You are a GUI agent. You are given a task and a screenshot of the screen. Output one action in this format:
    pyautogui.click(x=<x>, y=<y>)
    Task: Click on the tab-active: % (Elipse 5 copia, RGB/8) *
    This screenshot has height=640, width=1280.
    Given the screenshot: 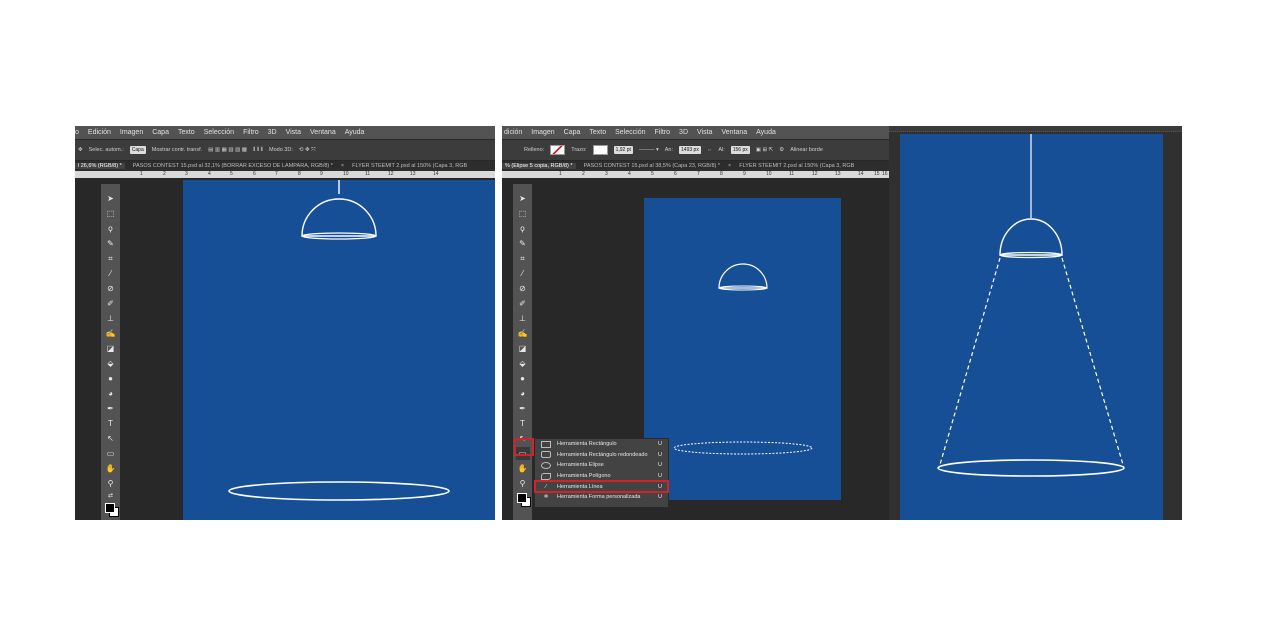 What is the action you would take?
    pyautogui.click(x=539, y=166)
    